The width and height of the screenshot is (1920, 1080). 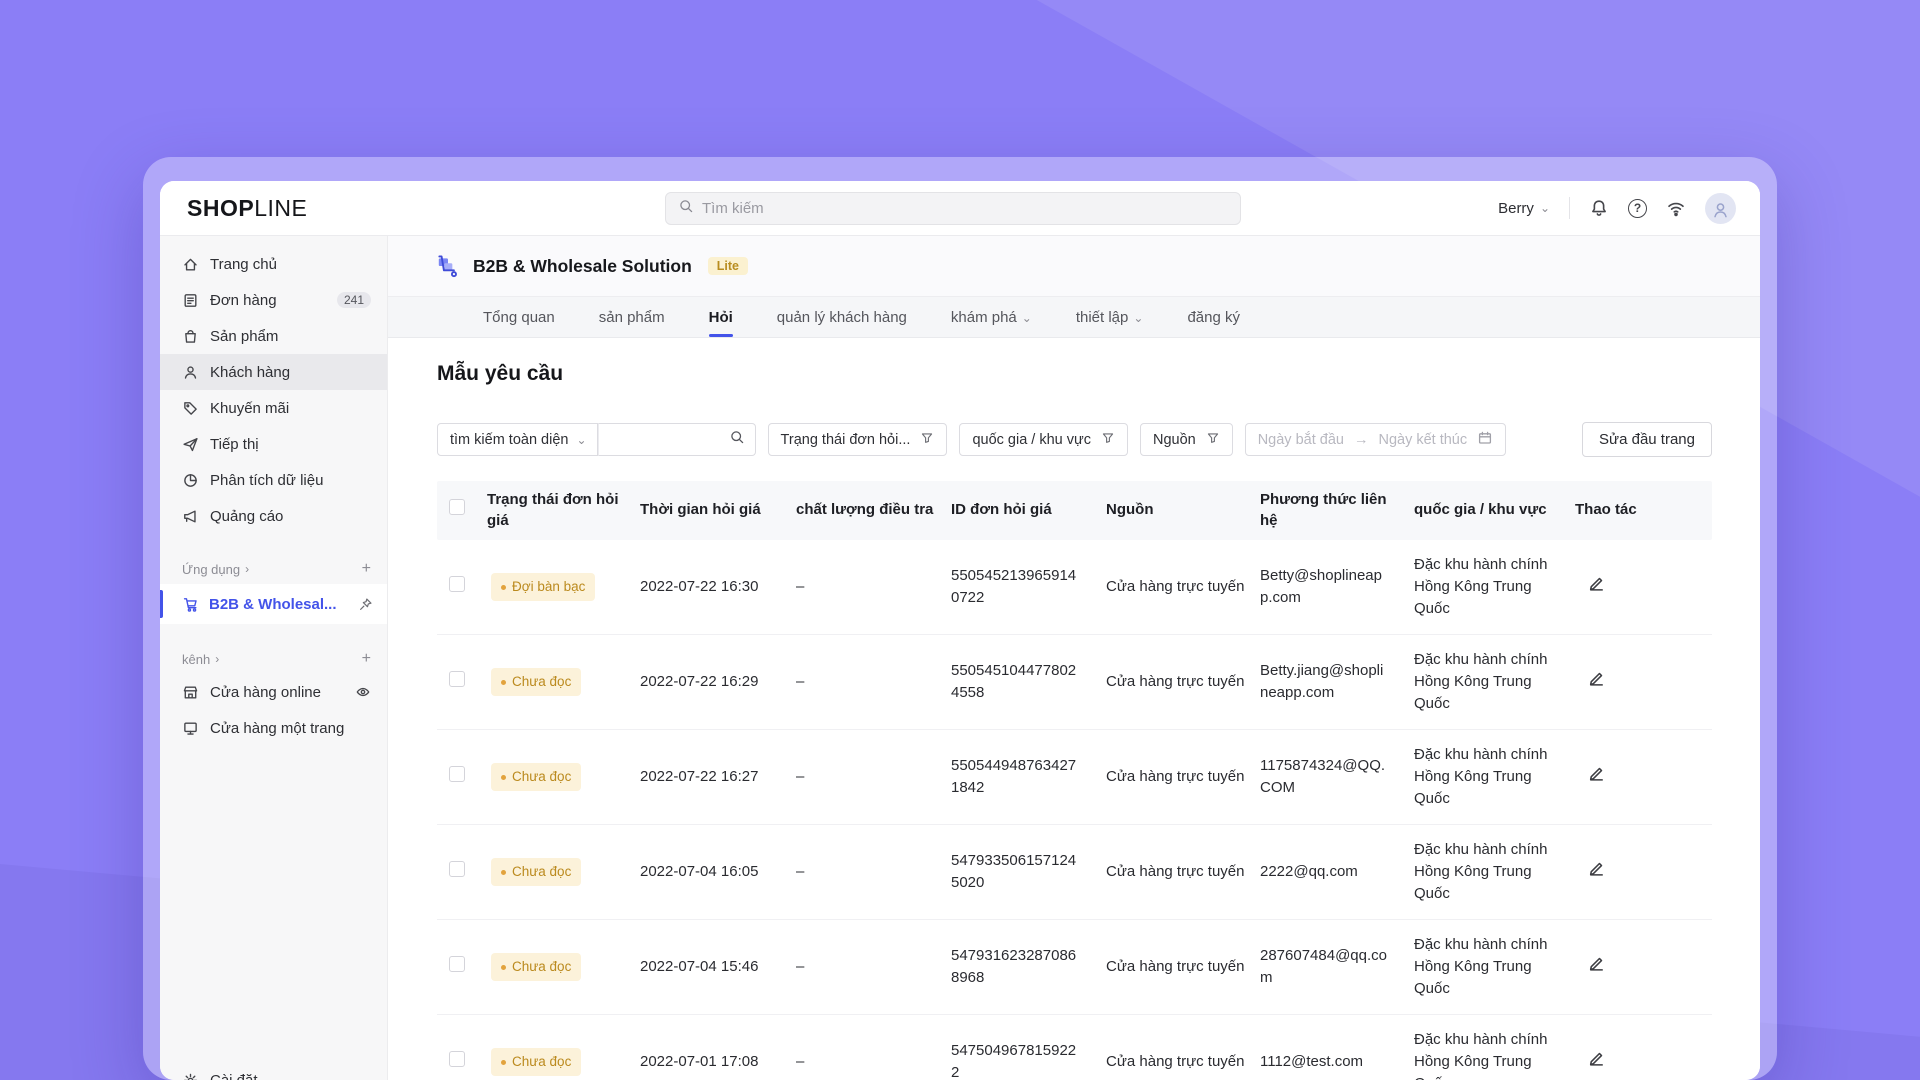 I want to click on global-search-input, so click(x=965, y=208).